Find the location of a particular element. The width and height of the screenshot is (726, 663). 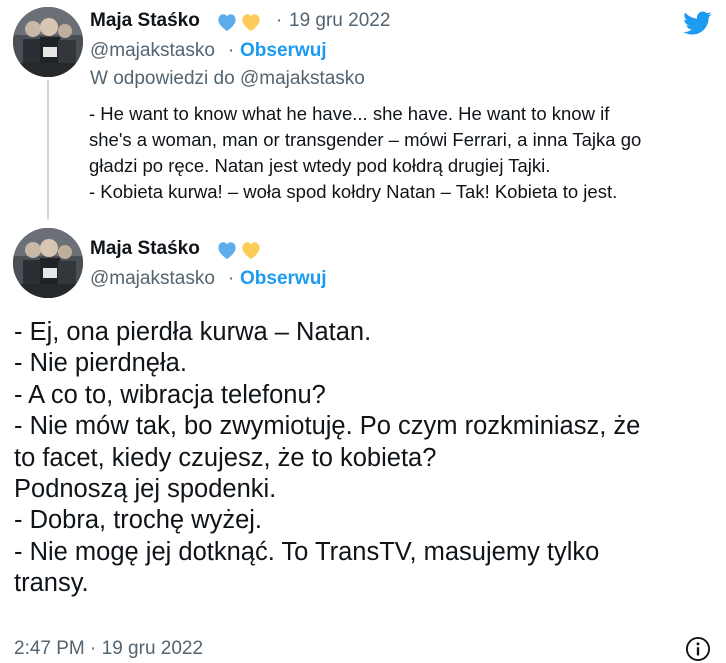

thread-line is located at coordinates (48, 150).